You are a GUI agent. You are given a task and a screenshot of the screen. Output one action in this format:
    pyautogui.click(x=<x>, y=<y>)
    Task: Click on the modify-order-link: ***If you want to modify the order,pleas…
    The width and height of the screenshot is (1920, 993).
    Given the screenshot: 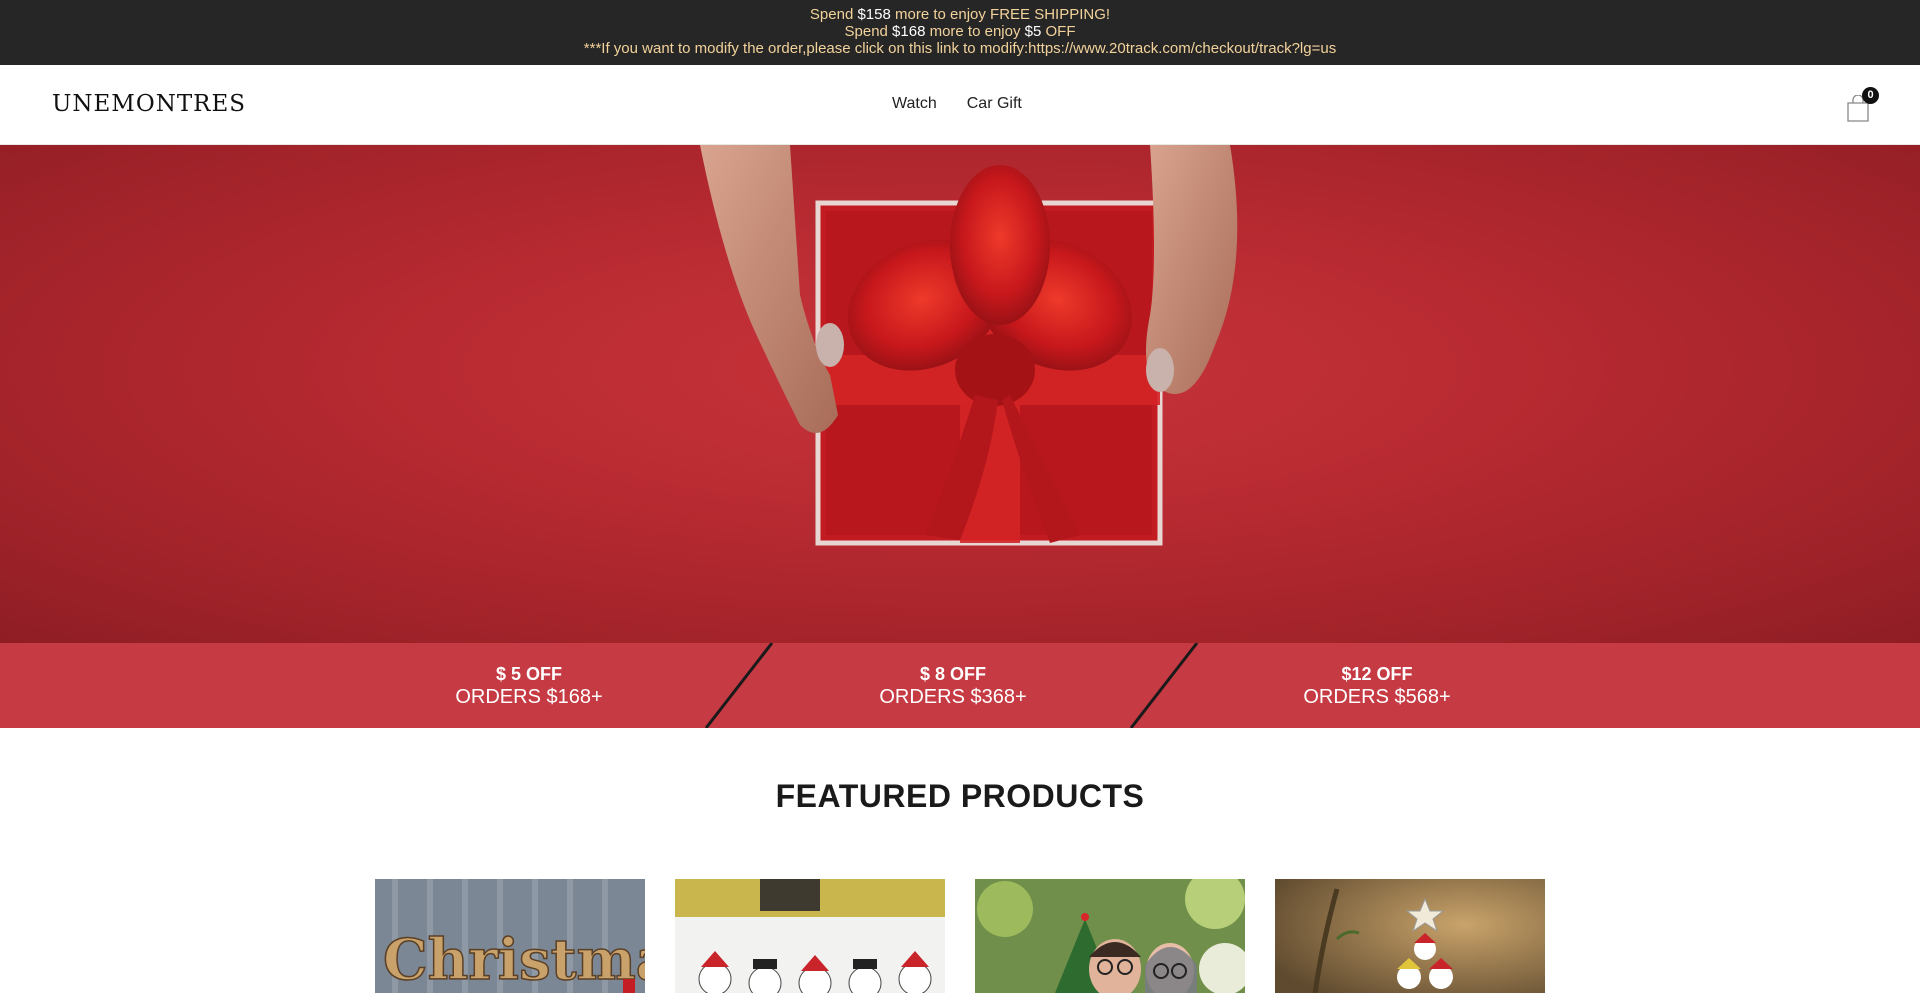 What is the action you would take?
    pyautogui.click(x=960, y=48)
    